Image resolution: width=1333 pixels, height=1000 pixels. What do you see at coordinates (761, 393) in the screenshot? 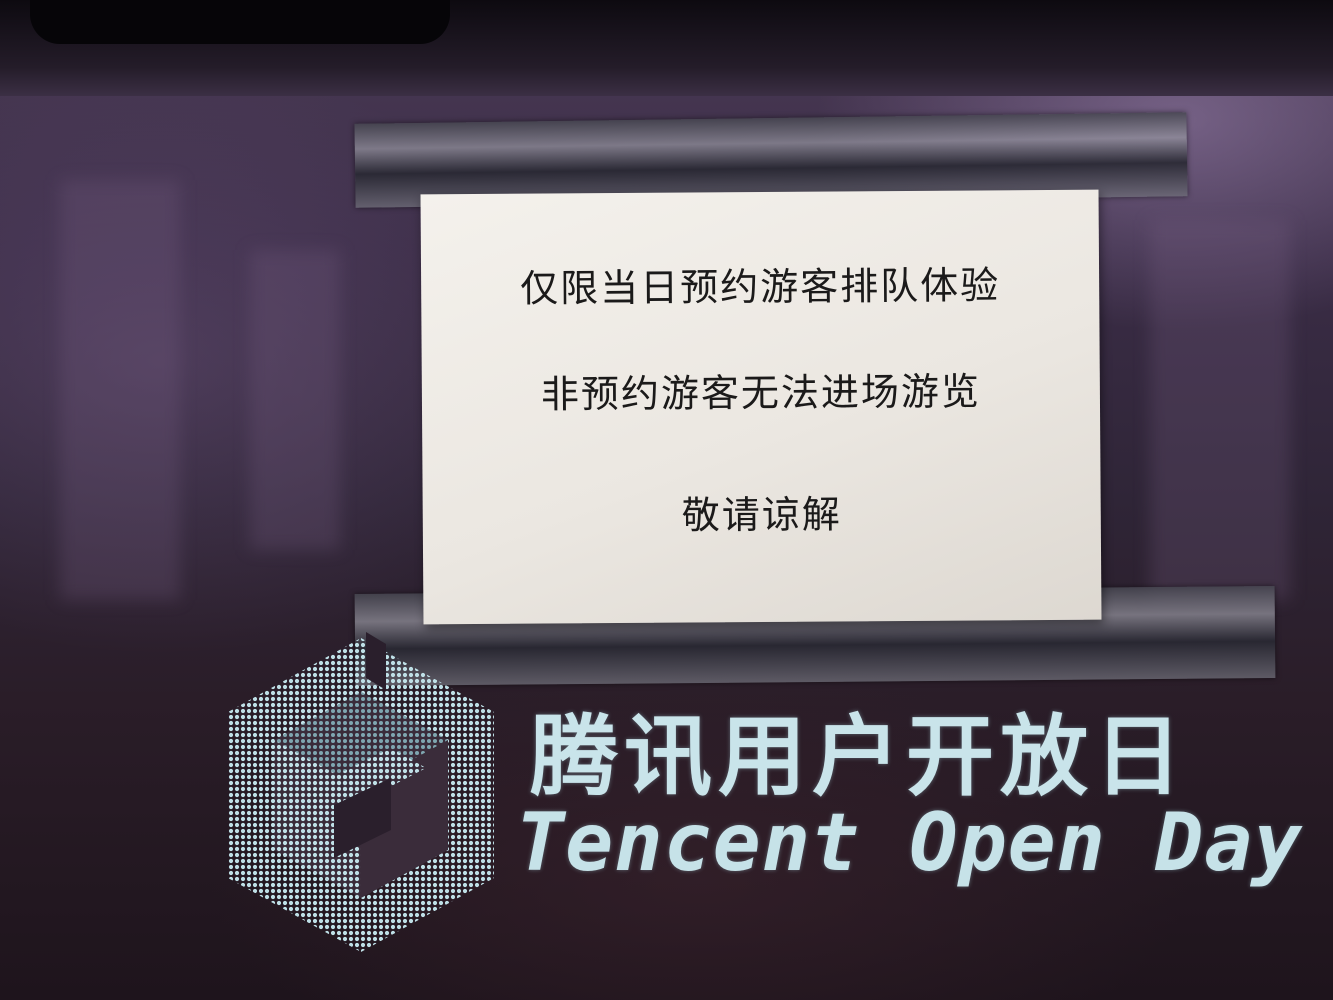
I see `notice-line-2: 非预约游客无法进场游览` at bounding box center [761, 393].